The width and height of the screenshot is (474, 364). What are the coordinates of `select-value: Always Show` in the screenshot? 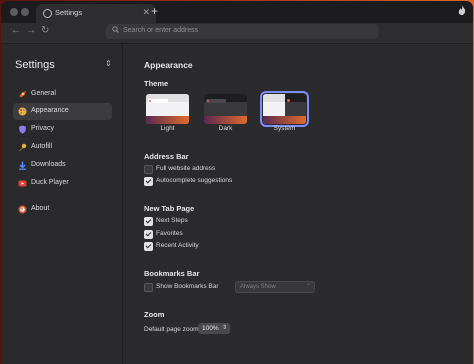 It's located at (258, 287).